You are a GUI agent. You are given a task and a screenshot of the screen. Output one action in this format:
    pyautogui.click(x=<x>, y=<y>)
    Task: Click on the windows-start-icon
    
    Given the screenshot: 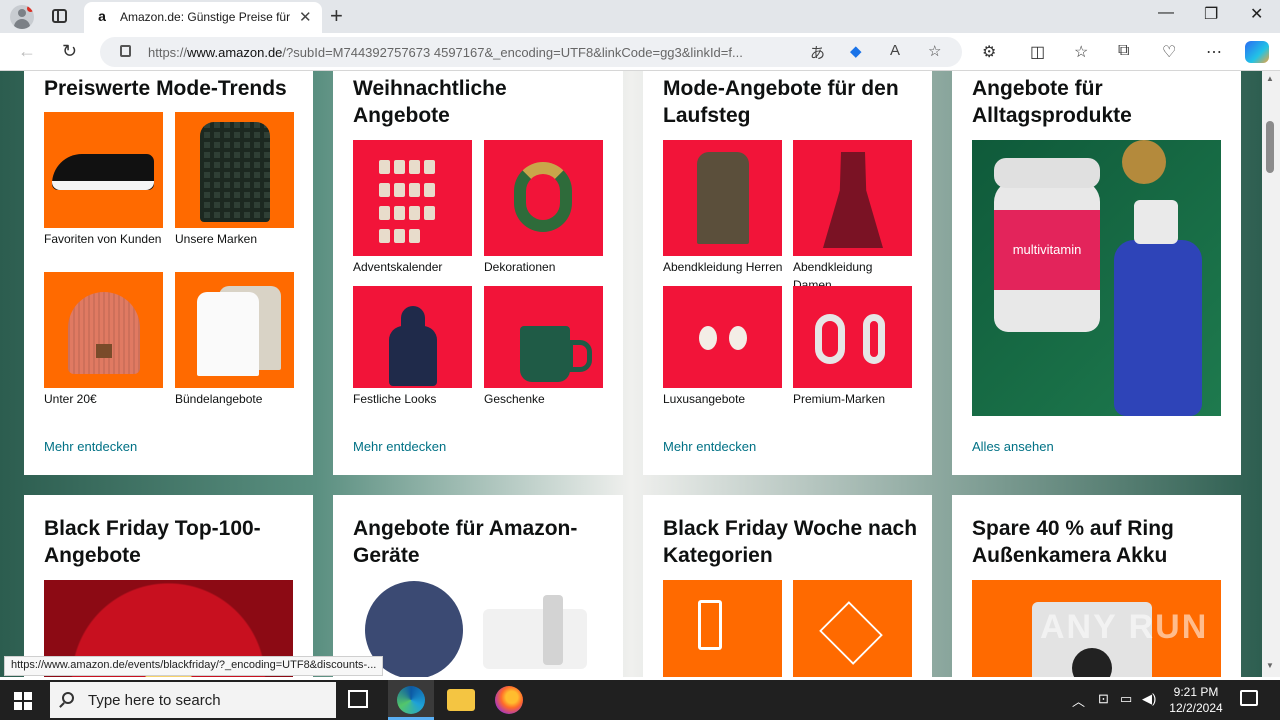 What is the action you would take?
    pyautogui.click(x=23, y=701)
    